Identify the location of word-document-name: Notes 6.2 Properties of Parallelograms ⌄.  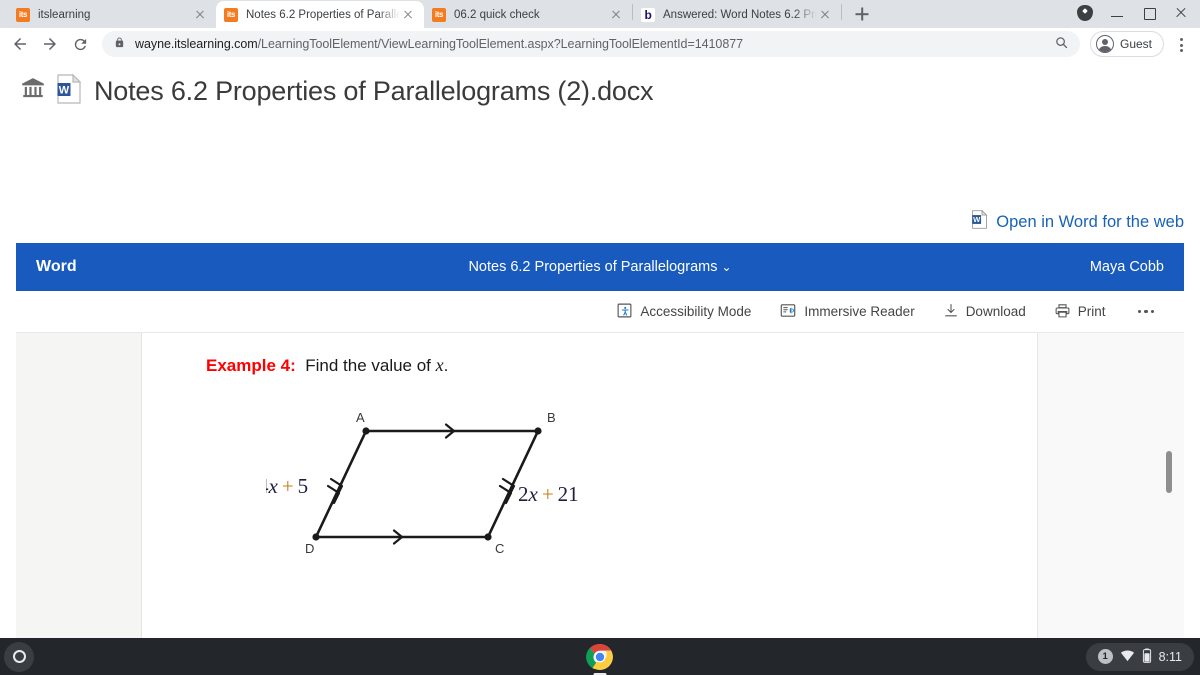
(600, 267).